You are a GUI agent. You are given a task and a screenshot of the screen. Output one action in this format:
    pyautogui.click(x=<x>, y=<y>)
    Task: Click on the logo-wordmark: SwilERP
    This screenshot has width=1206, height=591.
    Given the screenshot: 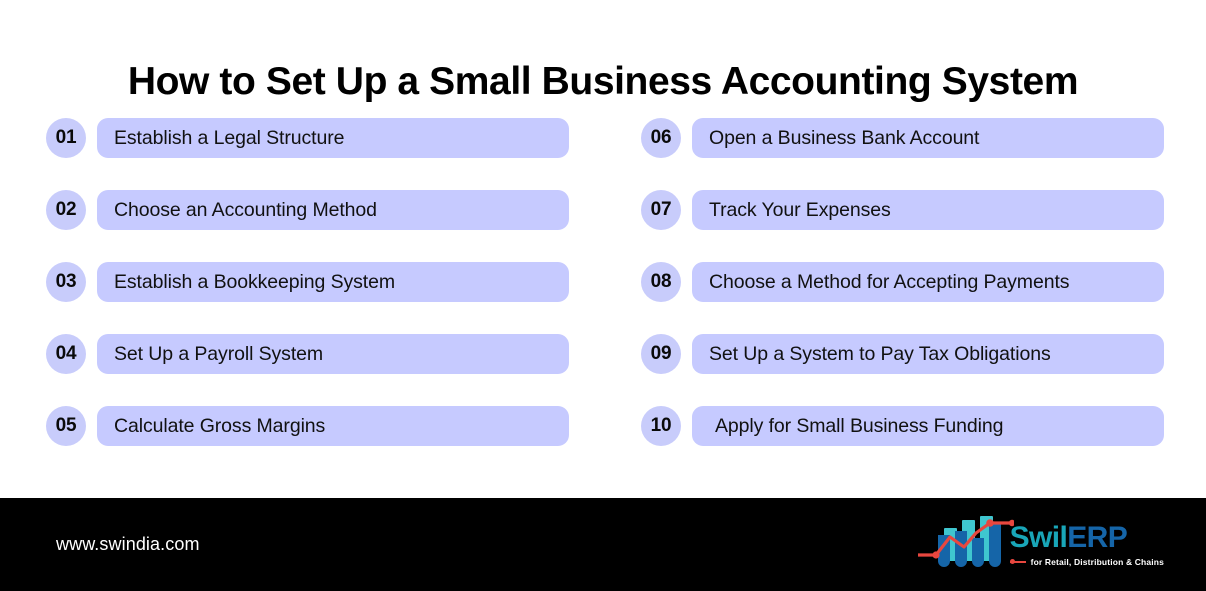 What is the action you would take?
    pyautogui.click(x=1068, y=537)
    